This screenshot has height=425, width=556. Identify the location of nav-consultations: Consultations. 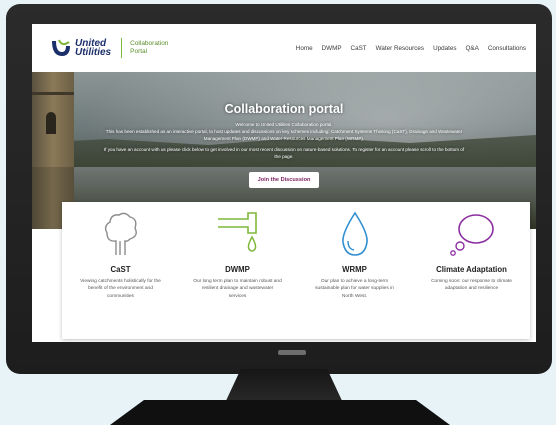
(507, 48).